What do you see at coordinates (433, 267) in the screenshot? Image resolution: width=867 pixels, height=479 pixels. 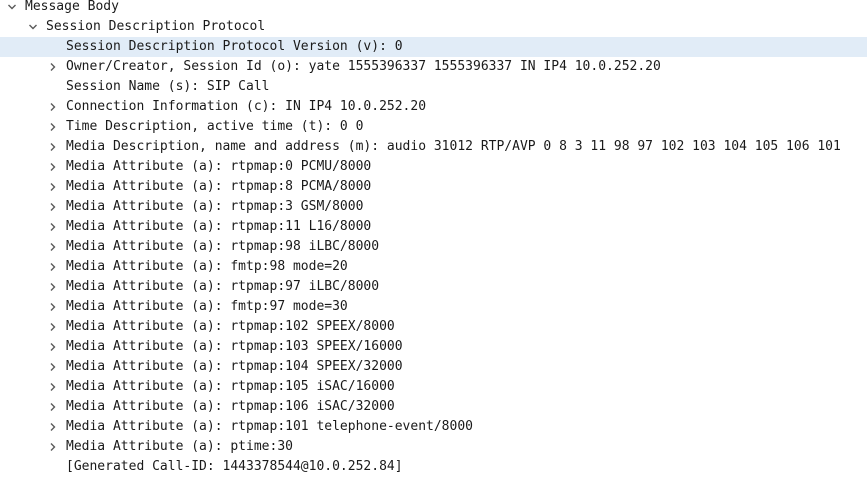 I see `tree-node-field: Media Attribute (a): fmtp:98 mode=20` at bounding box center [433, 267].